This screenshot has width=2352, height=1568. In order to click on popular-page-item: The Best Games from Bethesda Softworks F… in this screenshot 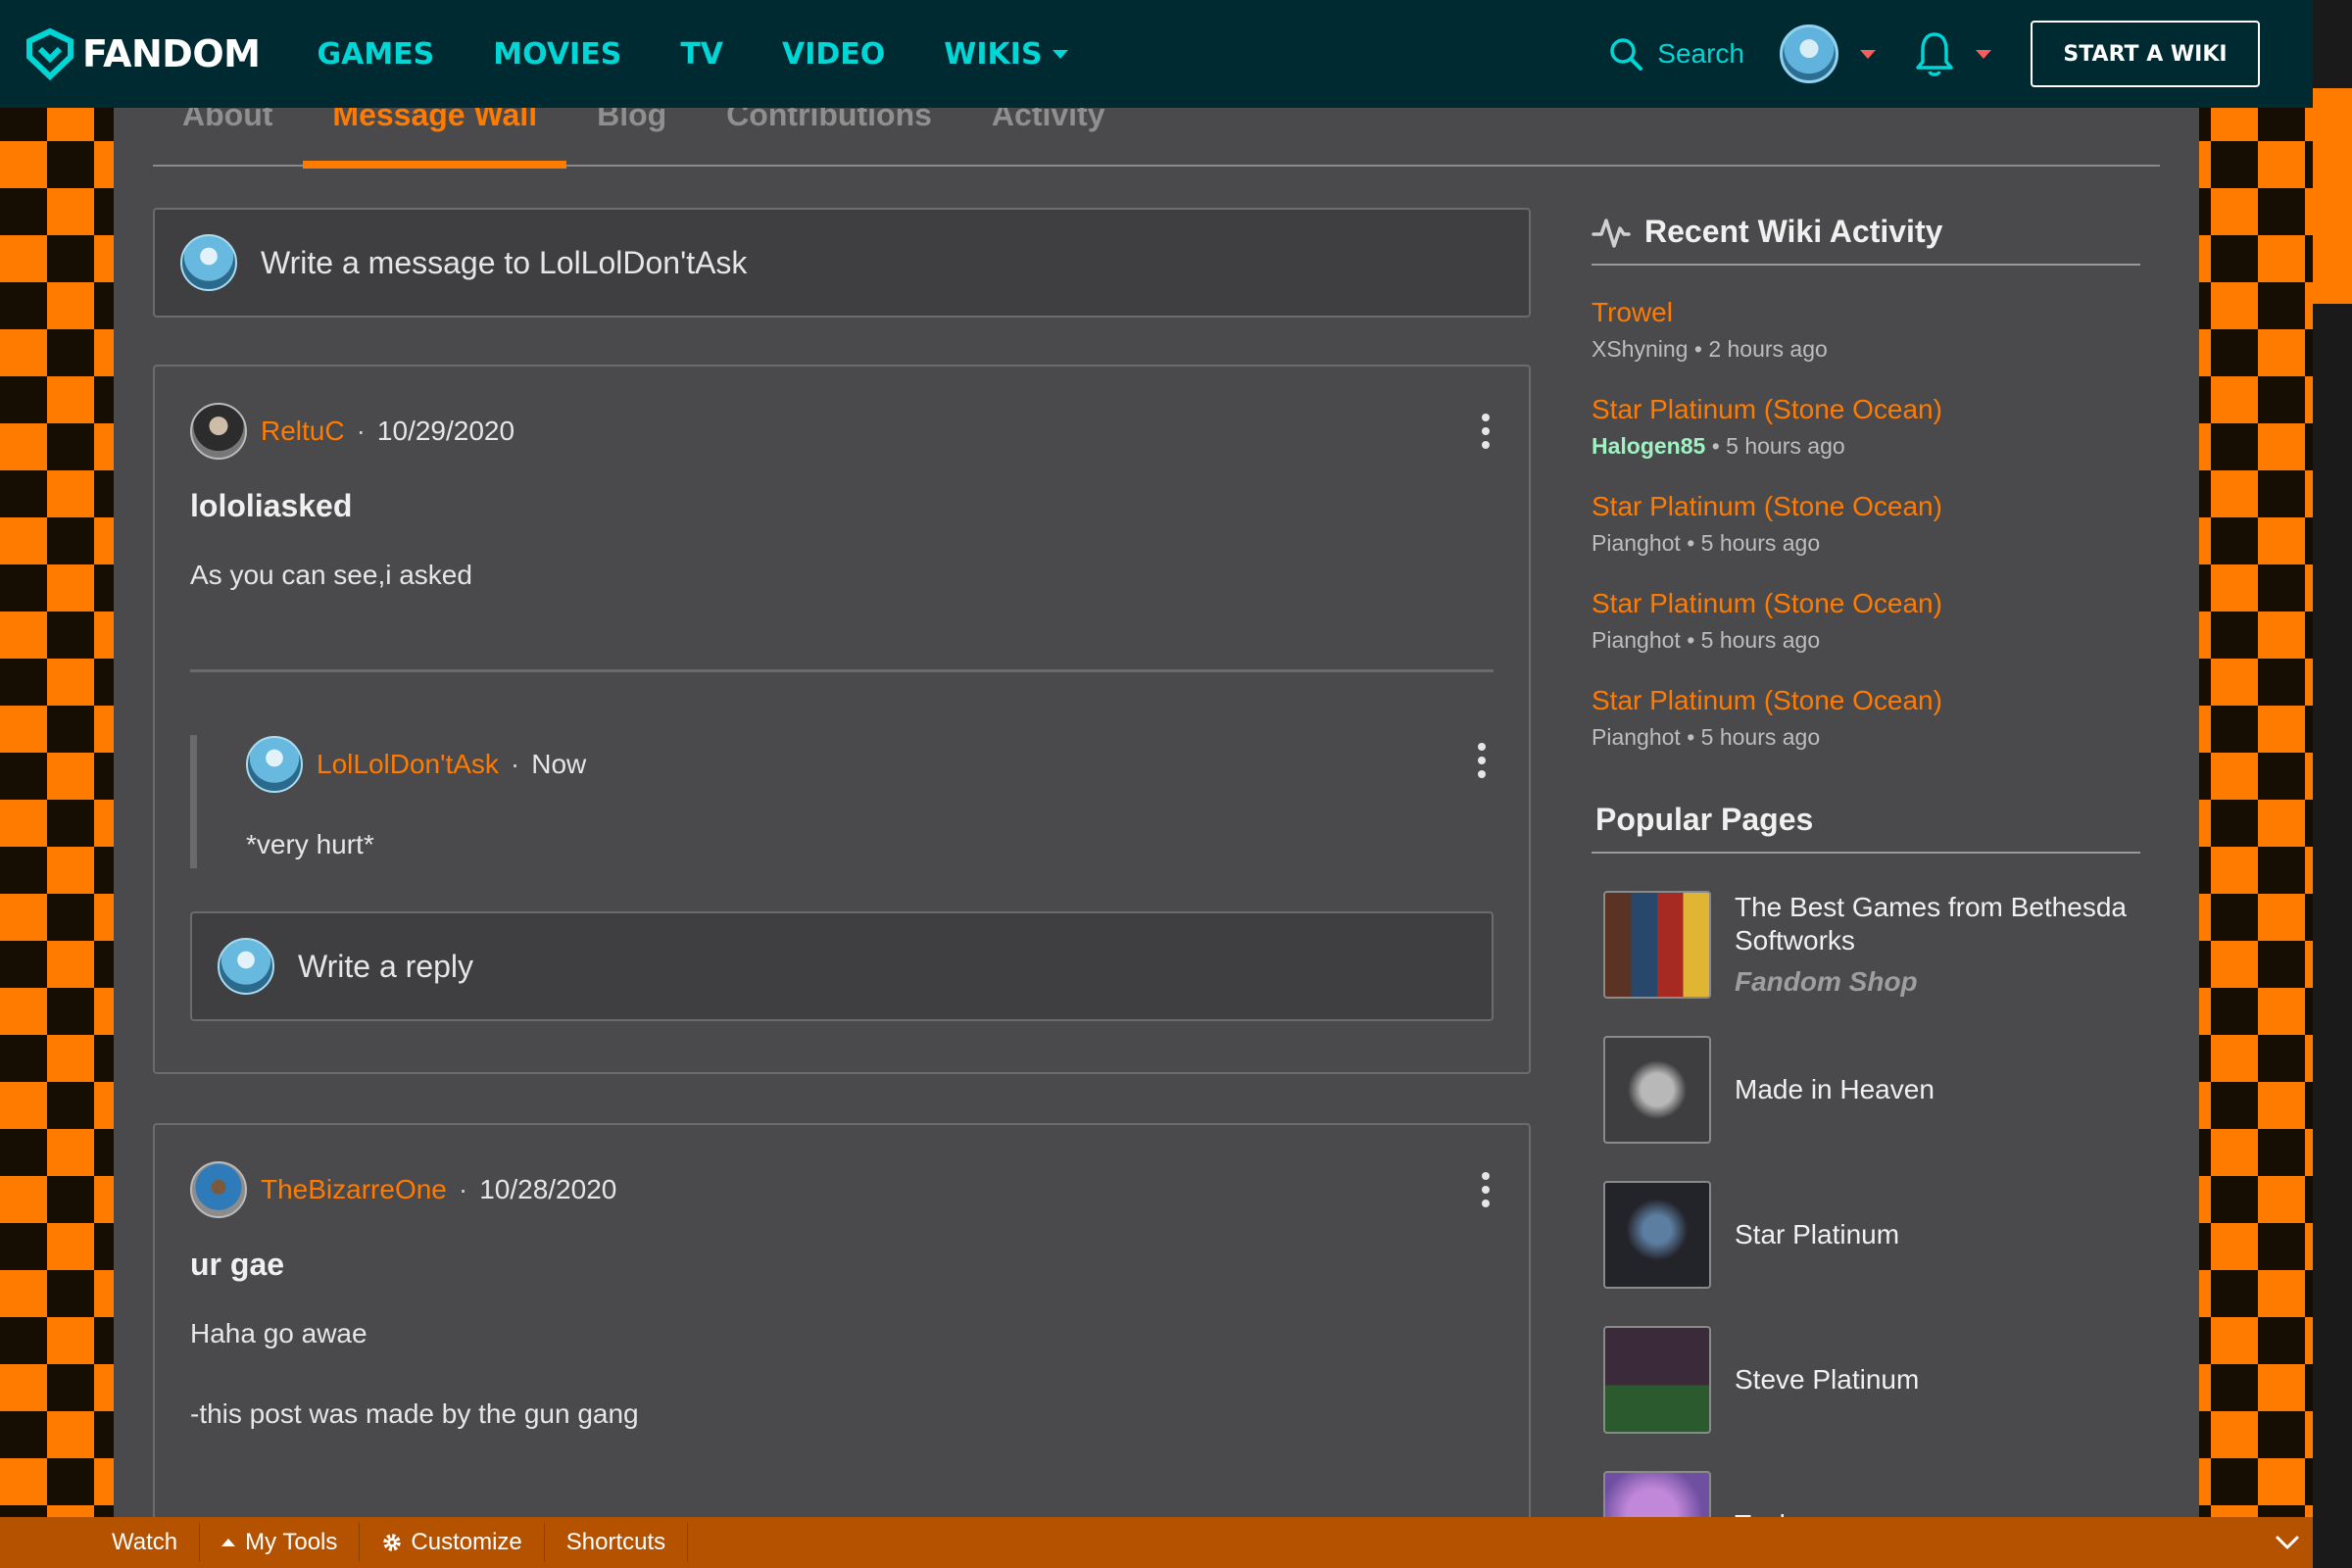, I will do `click(1866, 945)`.